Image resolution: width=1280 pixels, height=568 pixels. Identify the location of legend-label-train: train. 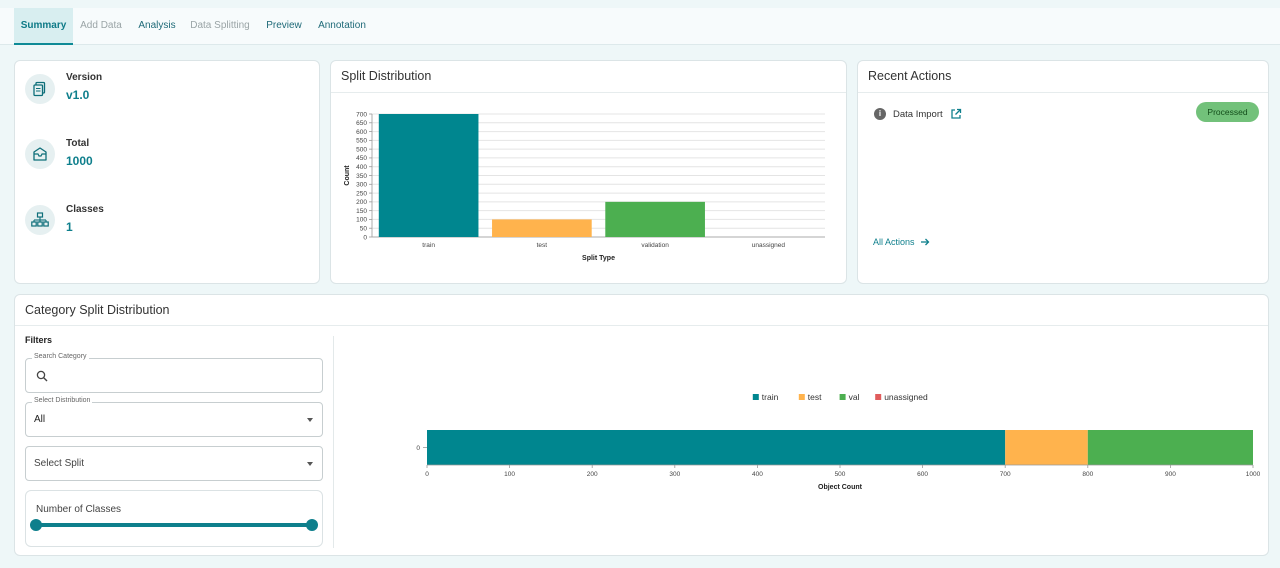
(770, 397).